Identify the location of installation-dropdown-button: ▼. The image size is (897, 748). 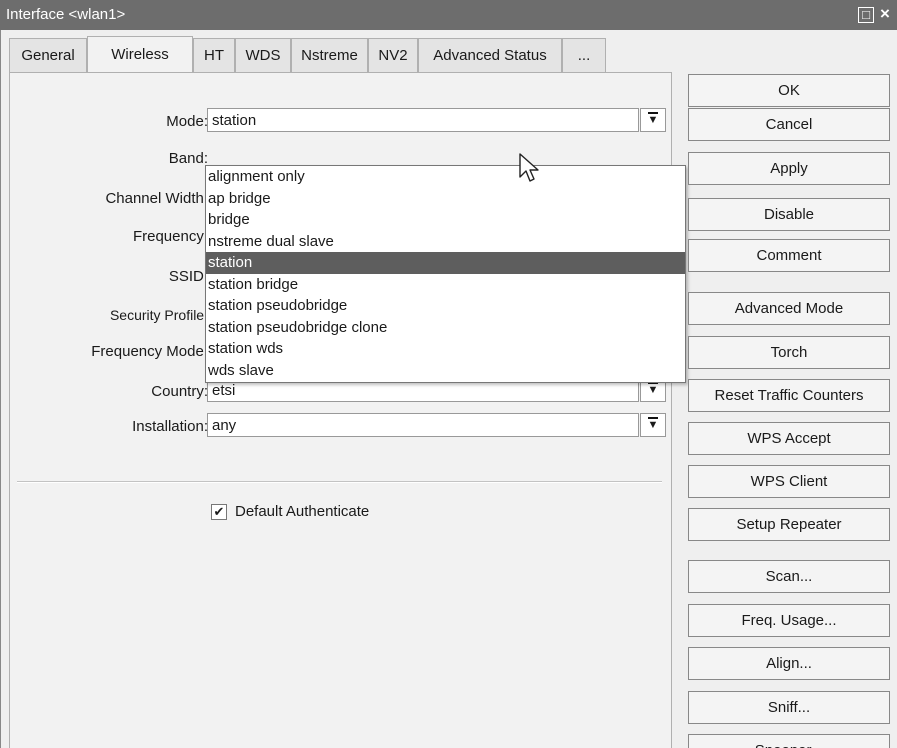
(653, 425).